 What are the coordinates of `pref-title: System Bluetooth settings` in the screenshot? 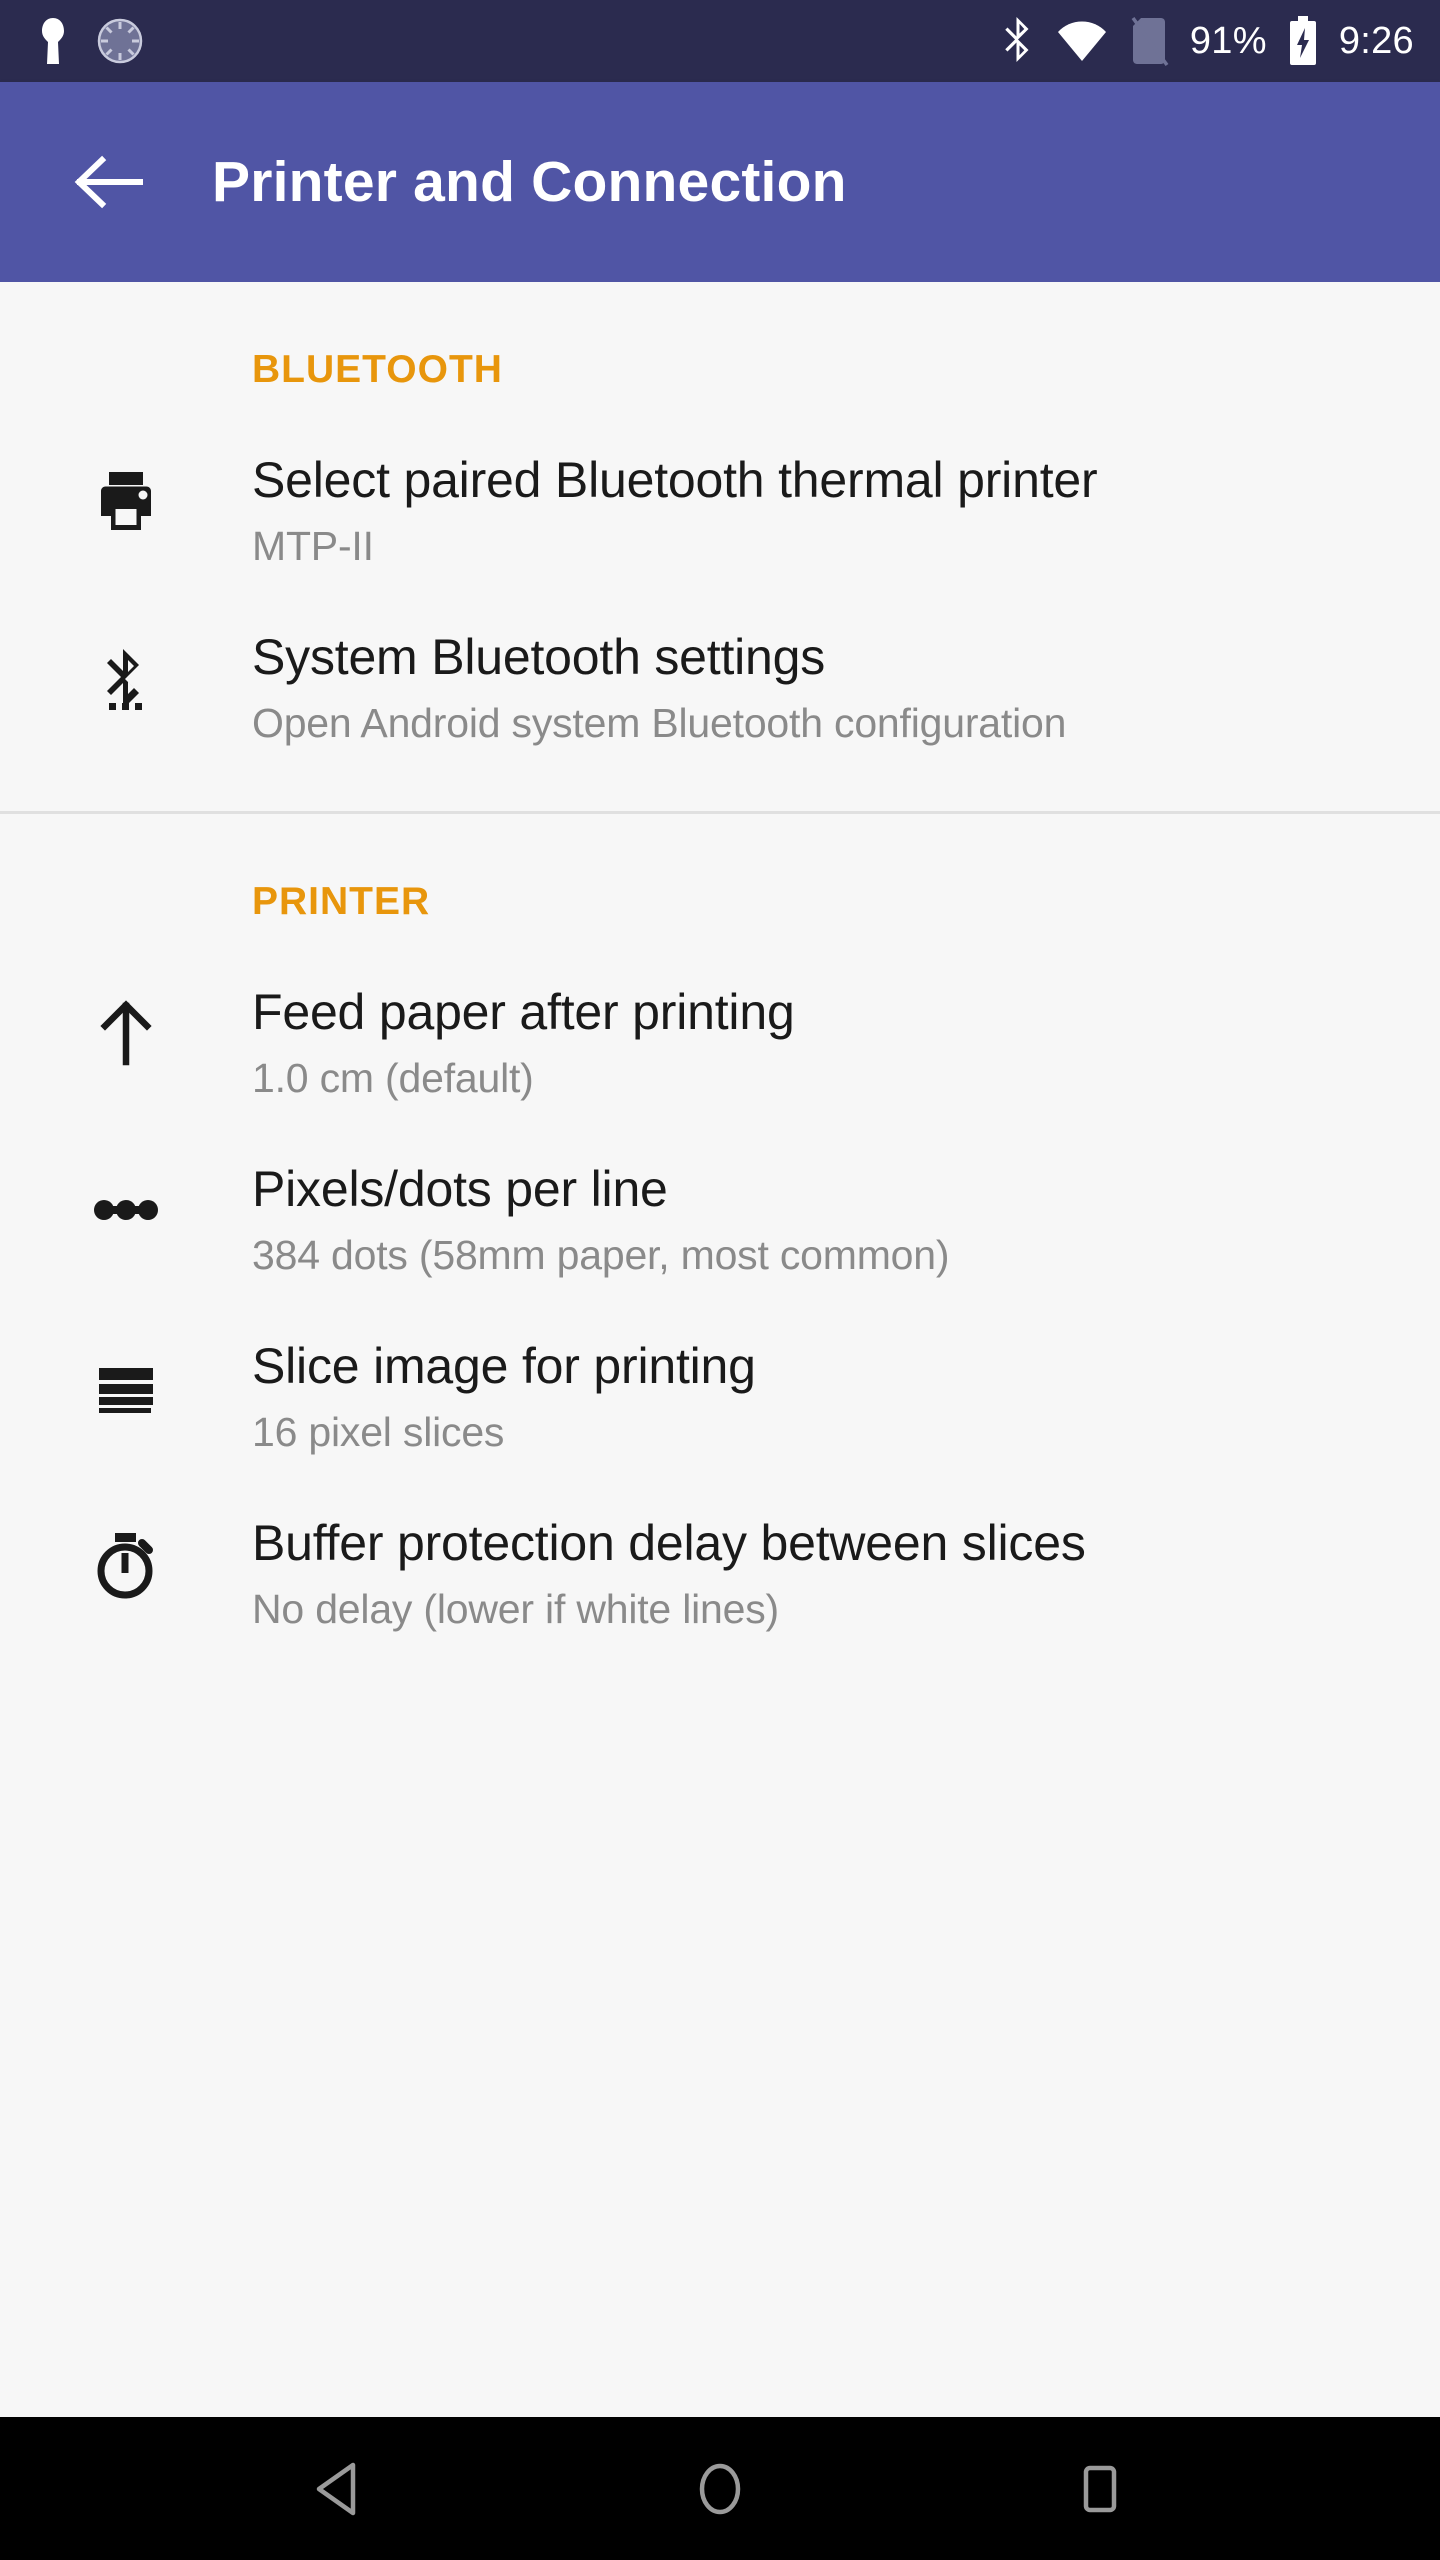 It's located at (539, 657).